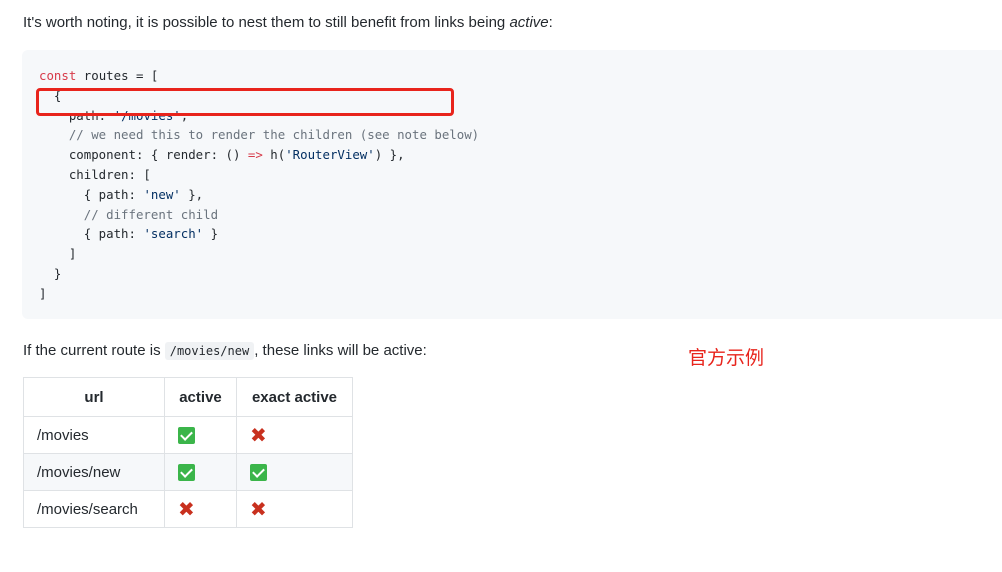  What do you see at coordinates (259, 234) in the screenshot?
I see `code-line: { path: 'search' }` at bounding box center [259, 234].